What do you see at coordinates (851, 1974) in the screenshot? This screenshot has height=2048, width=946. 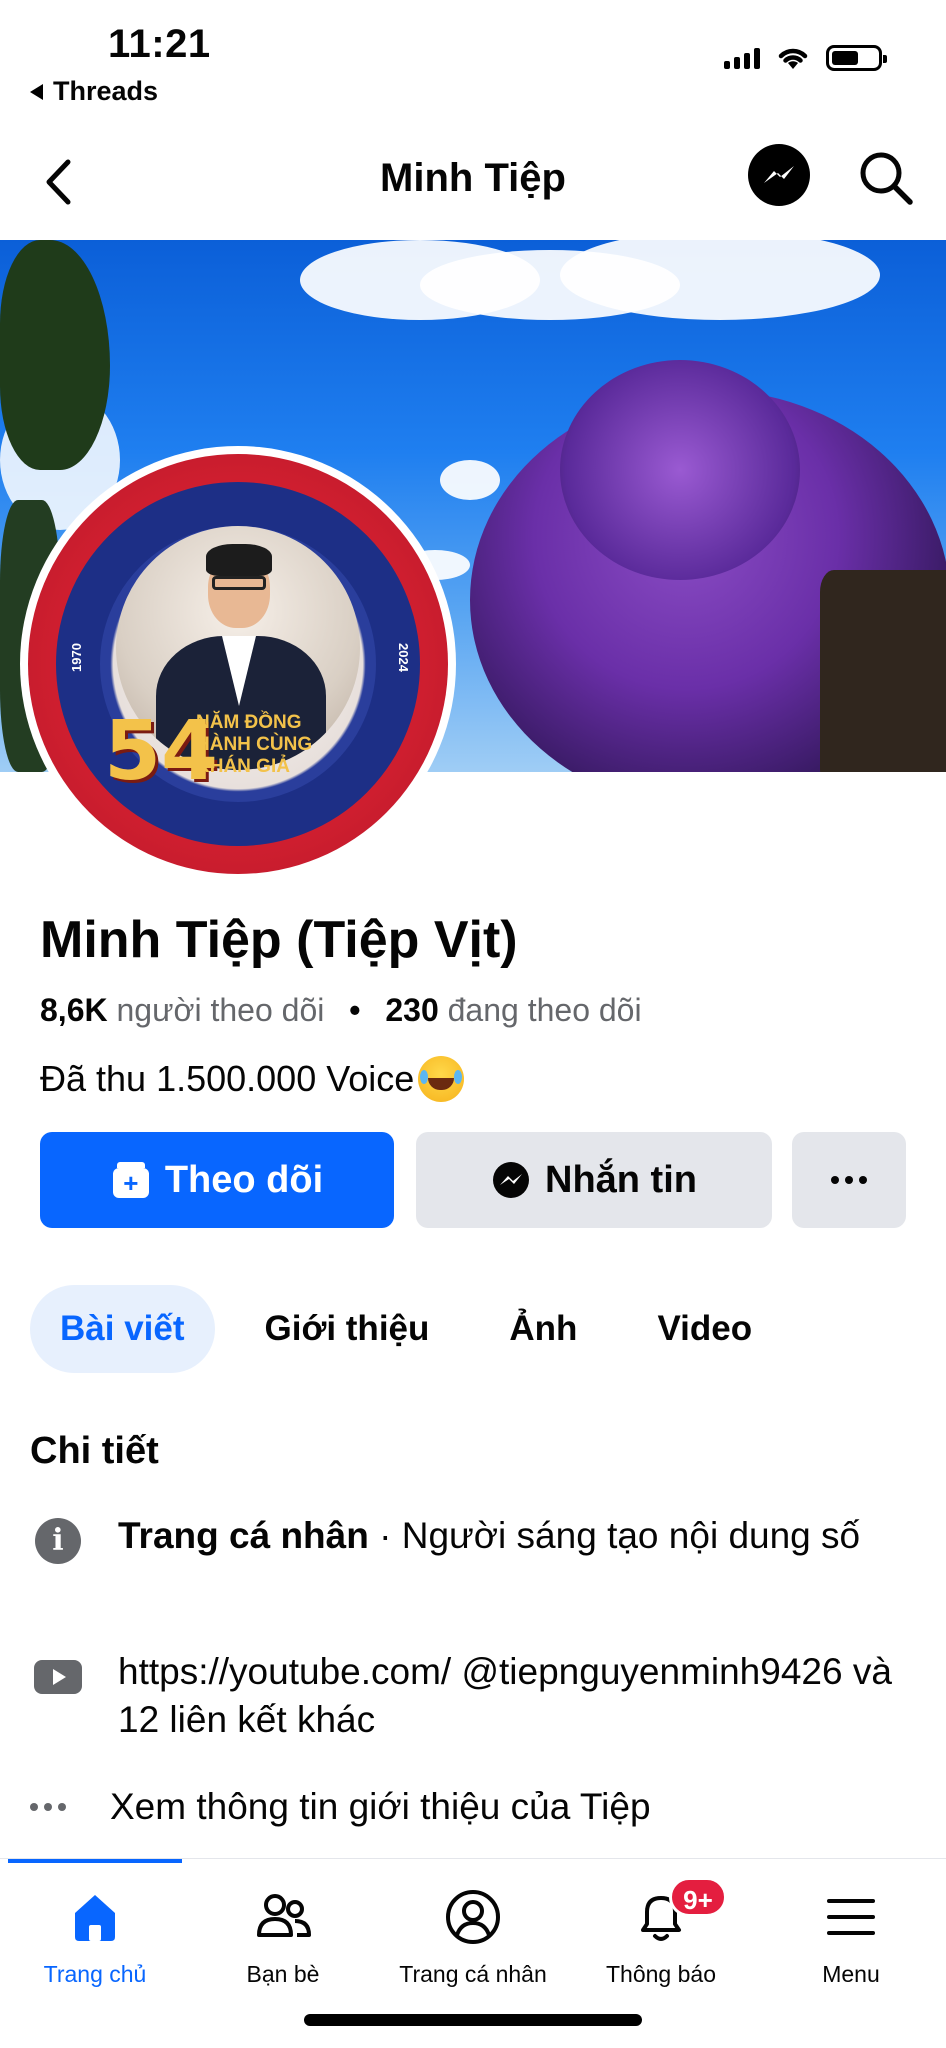 I see `nav-menu-label: Menu` at bounding box center [851, 1974].